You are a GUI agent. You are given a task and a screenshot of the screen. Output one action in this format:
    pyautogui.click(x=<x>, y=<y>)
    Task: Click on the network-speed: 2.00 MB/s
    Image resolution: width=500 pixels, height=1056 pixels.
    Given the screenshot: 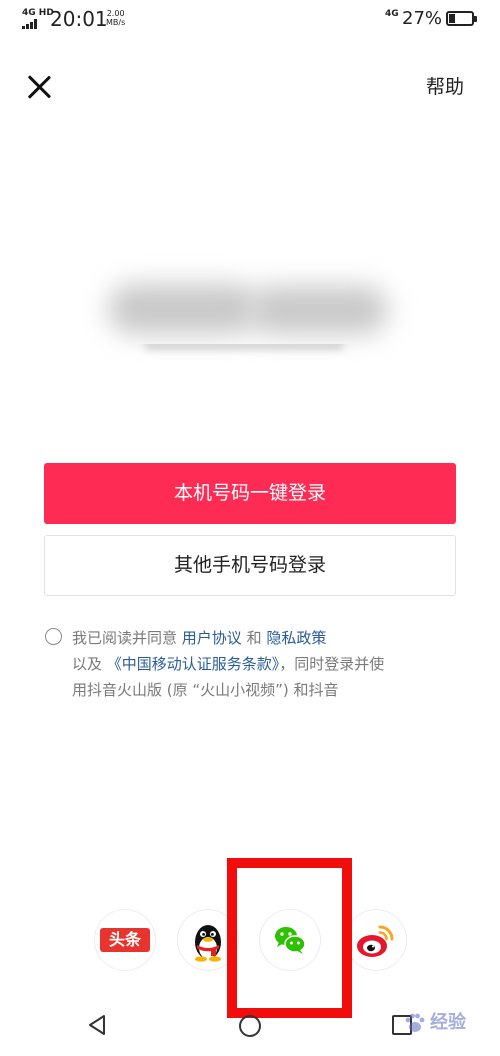 What is the action you would take?
    pyautogui.click(x=115, y=18)
    